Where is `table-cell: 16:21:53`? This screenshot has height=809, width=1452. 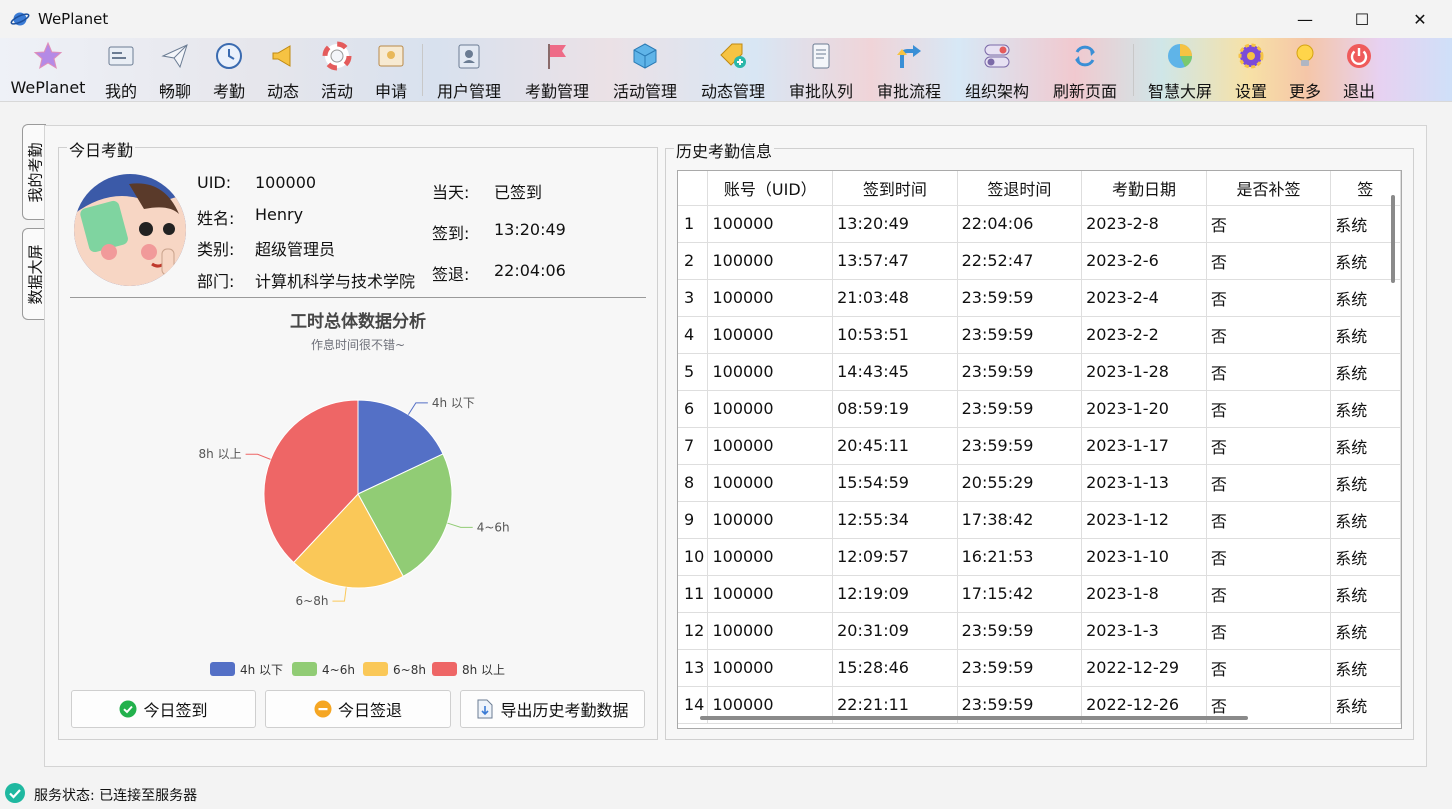 table-cell: 16:21:53 is located at coordinates (1020, 557).